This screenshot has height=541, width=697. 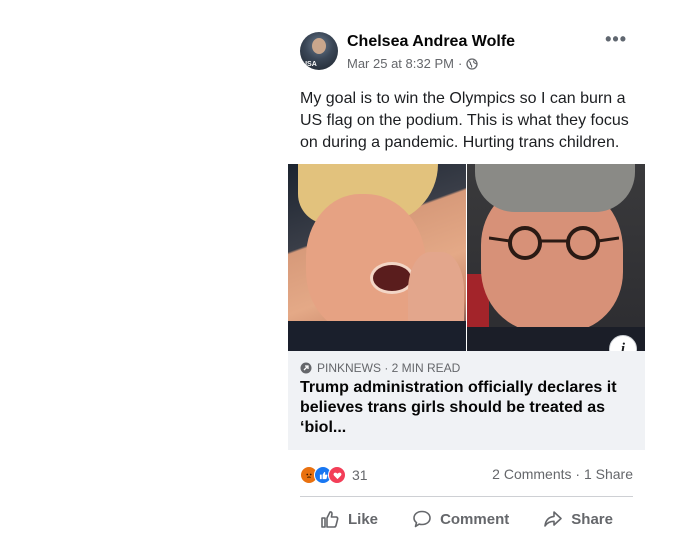 I want to click on globe-icon, so click(x=472, y=63).